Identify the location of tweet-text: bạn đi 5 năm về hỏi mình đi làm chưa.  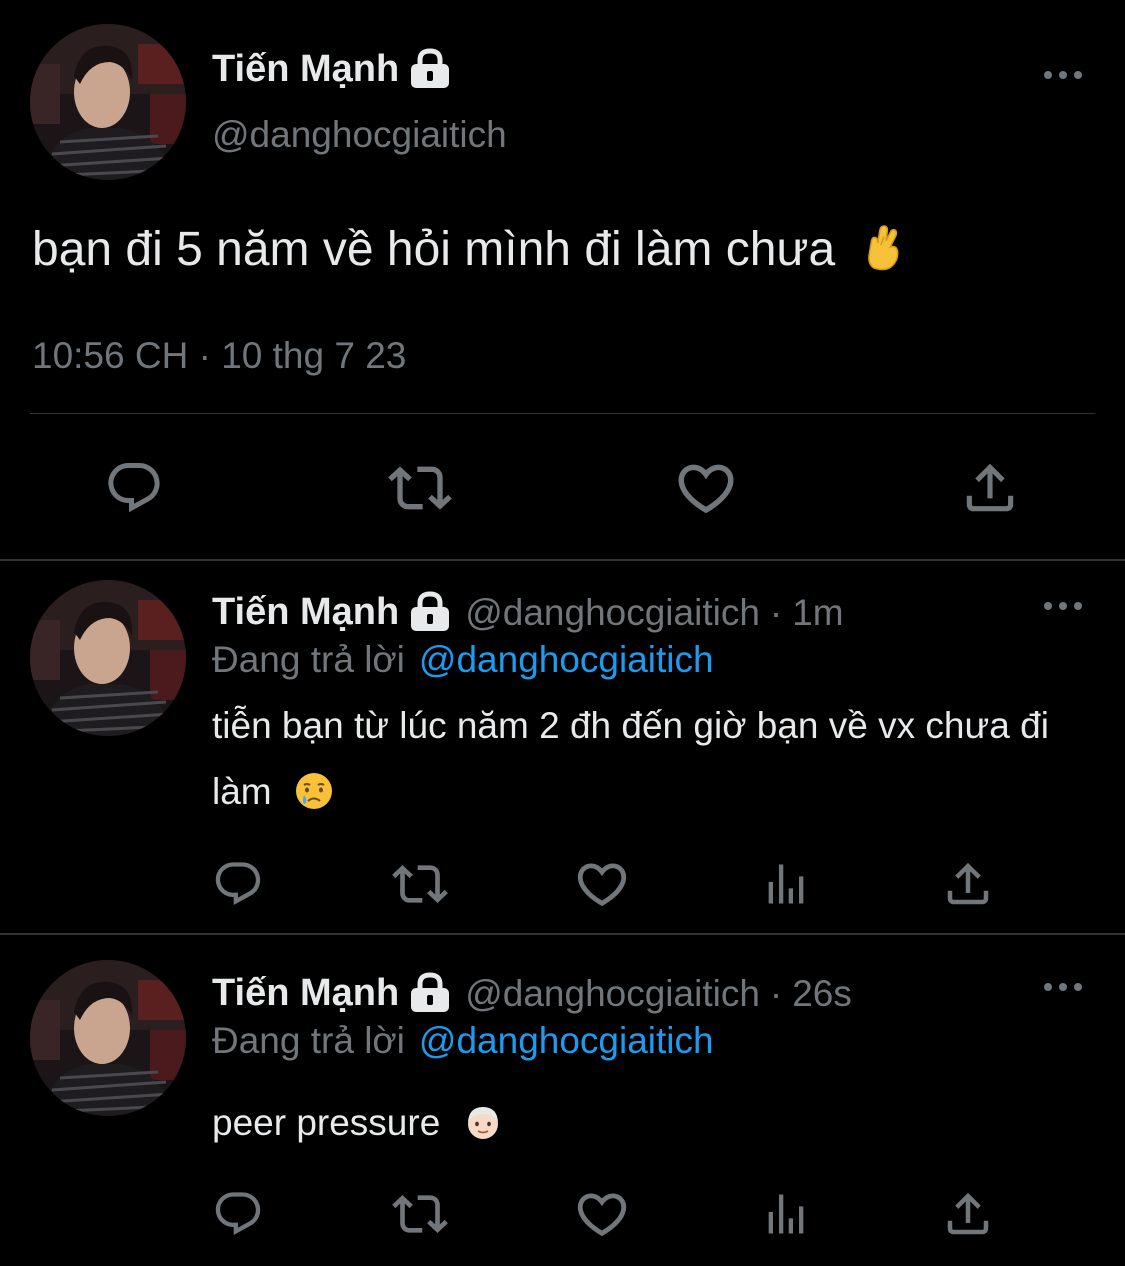
(468, 250).